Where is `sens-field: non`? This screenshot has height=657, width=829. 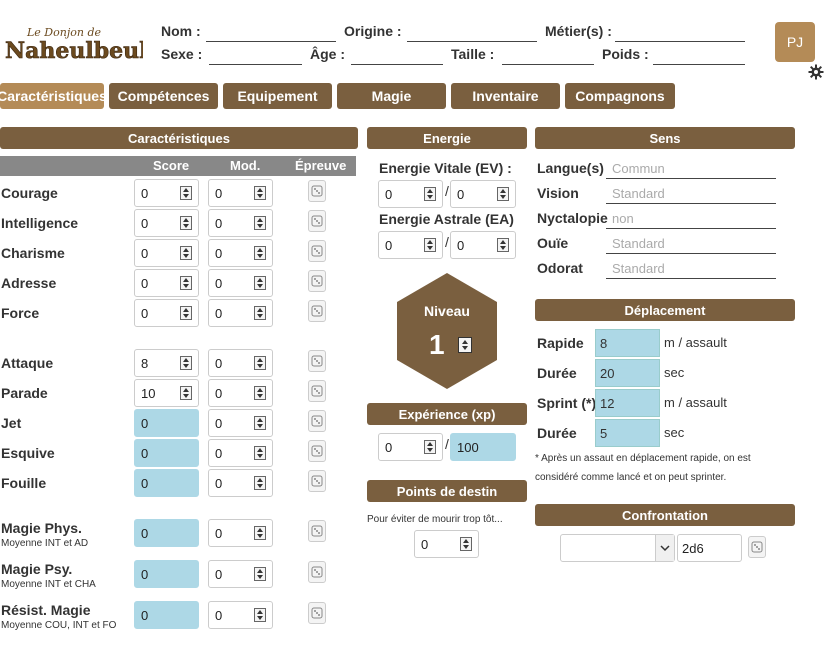
sens-field: non is located at coordinates (691, 218).